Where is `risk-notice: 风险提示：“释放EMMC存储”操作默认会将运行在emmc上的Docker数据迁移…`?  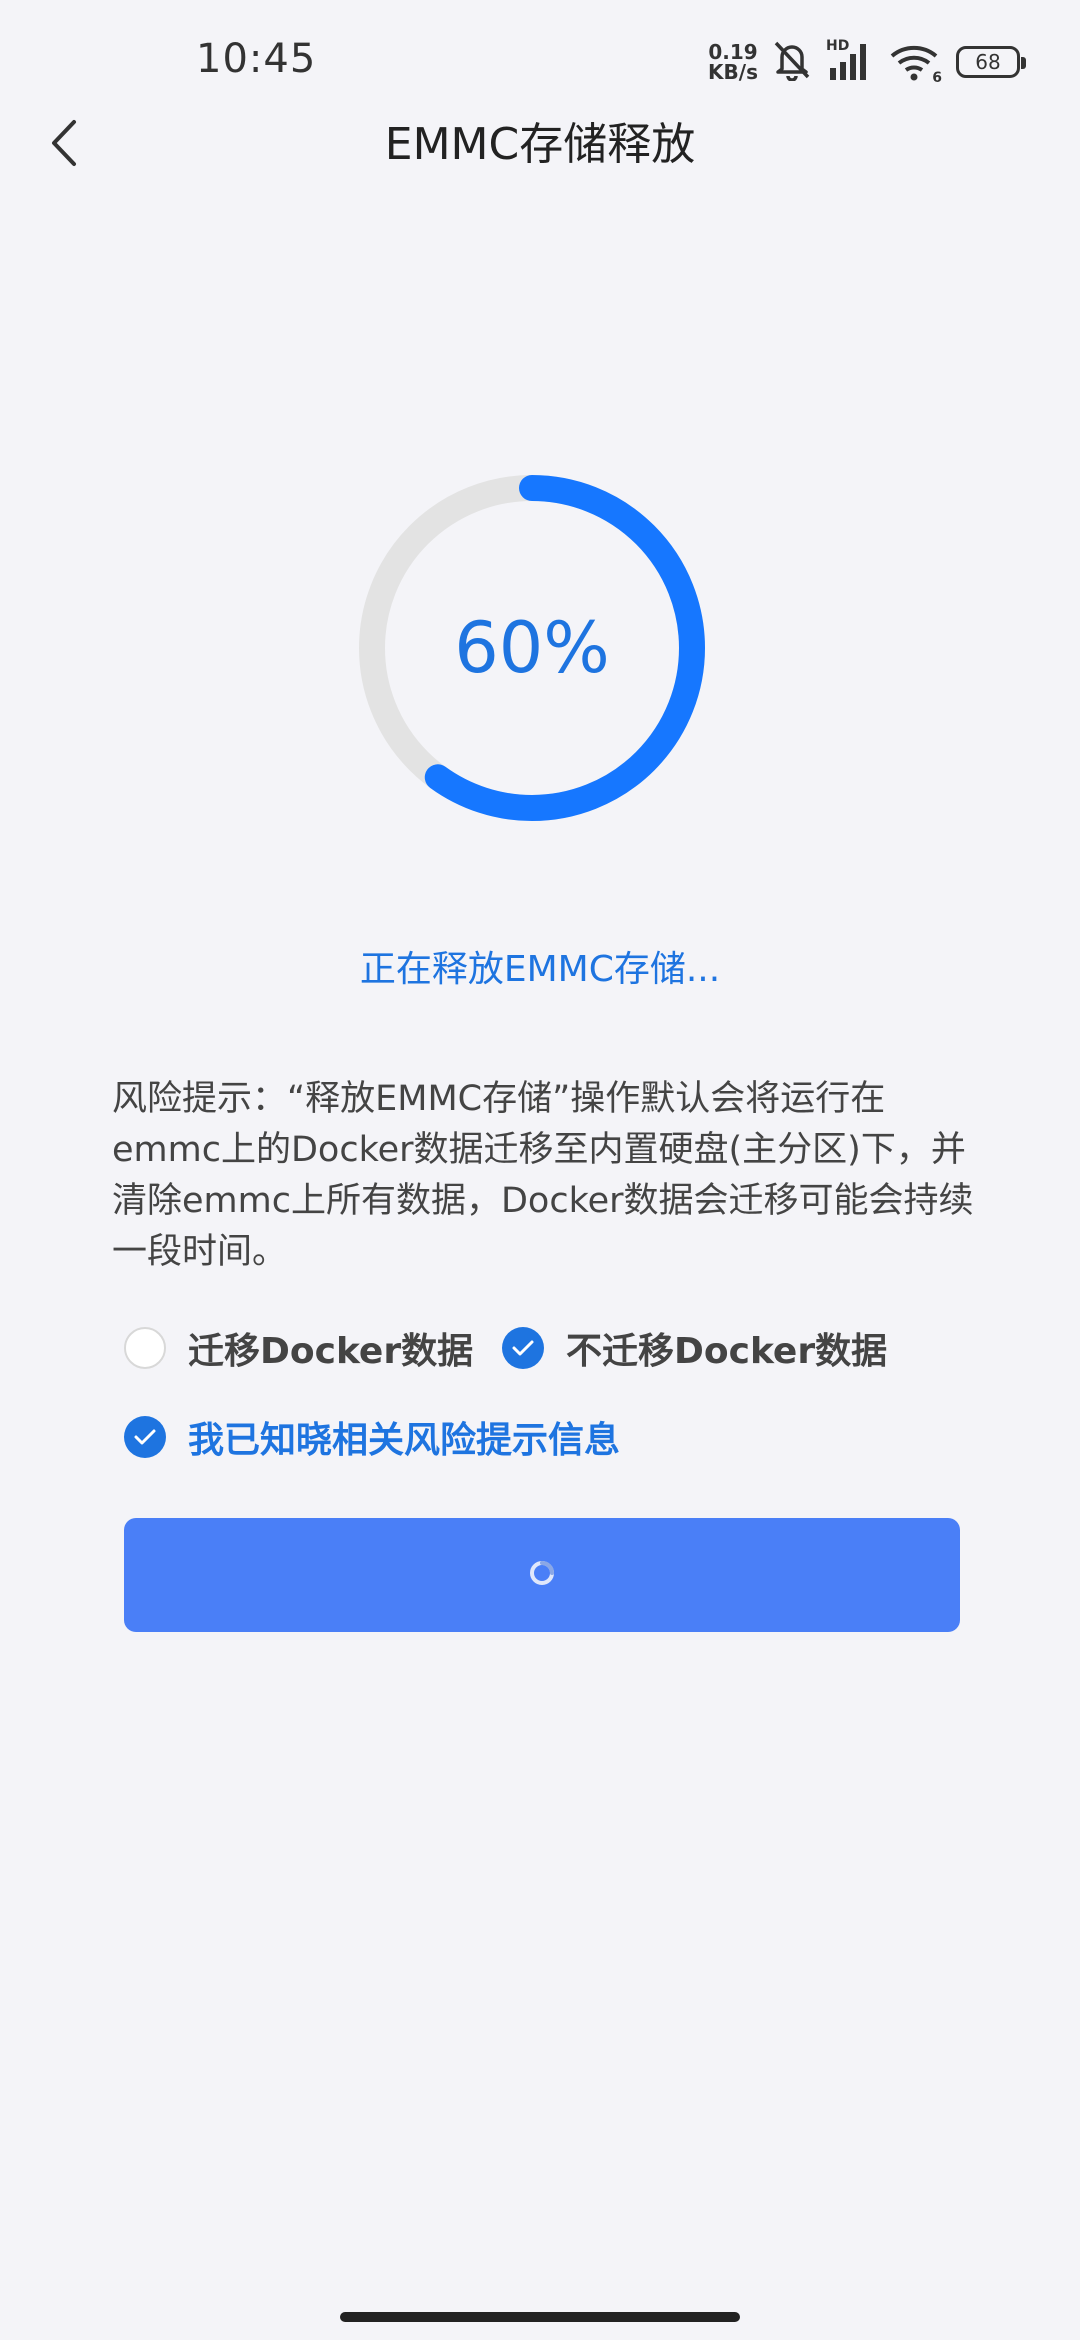 risk-notice: 风险提示：“释放EMMC存储”操作默认会将运行在emmc上的Docker数据迁移… is located at coordinates (543, 1175).